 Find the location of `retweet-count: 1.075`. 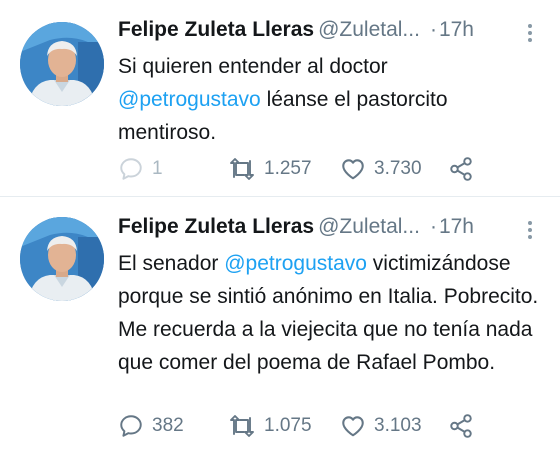

retweet-count: 1.075 is located at coordinates (288, 425).